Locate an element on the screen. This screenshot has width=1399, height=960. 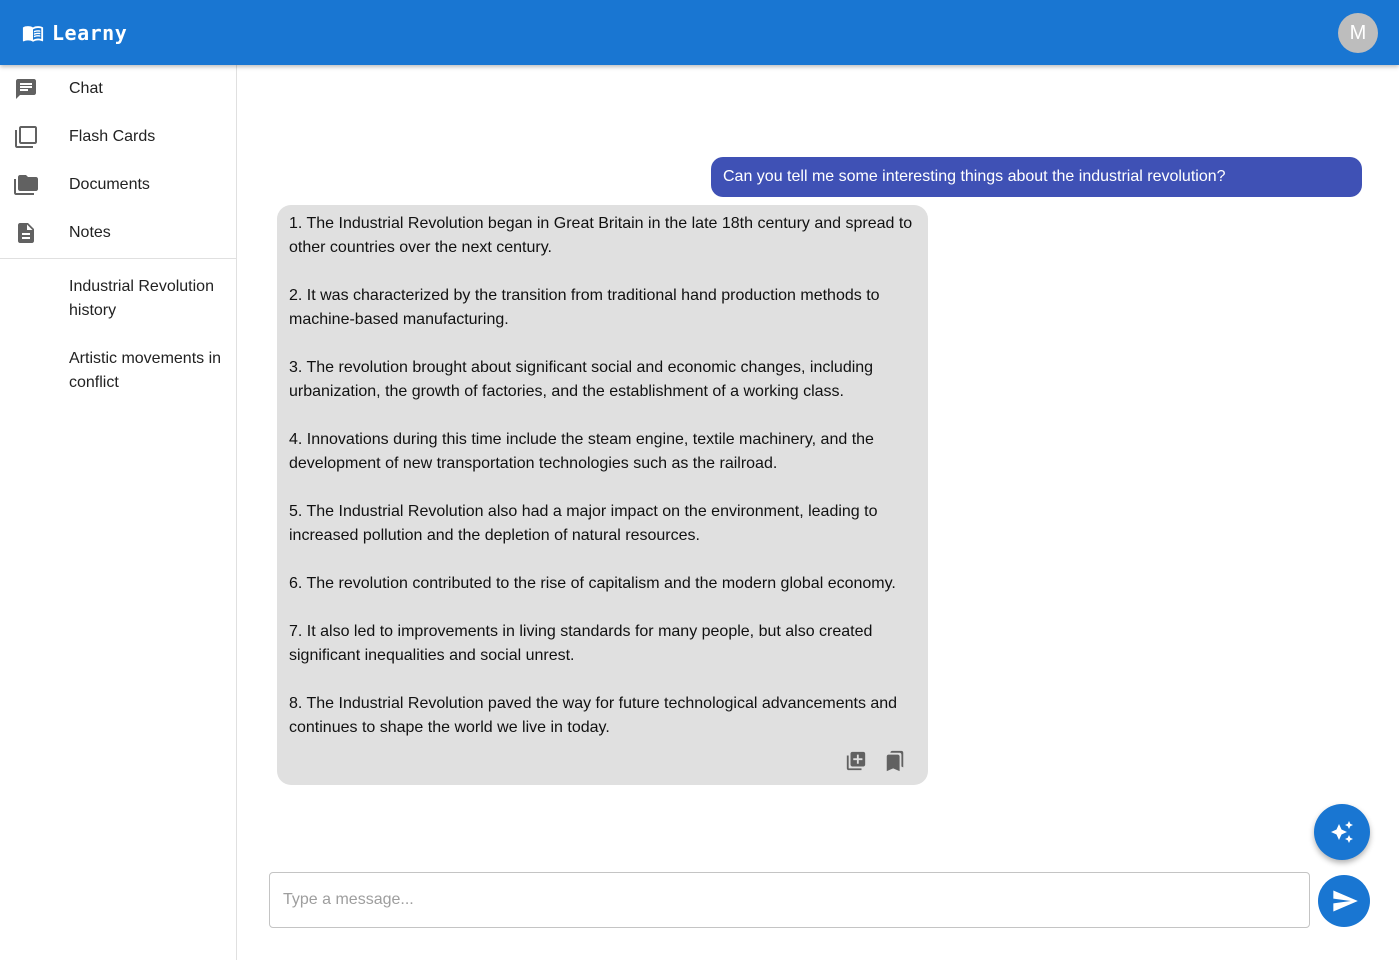
app-bar: Learny M is located at coordinates (699, 32).